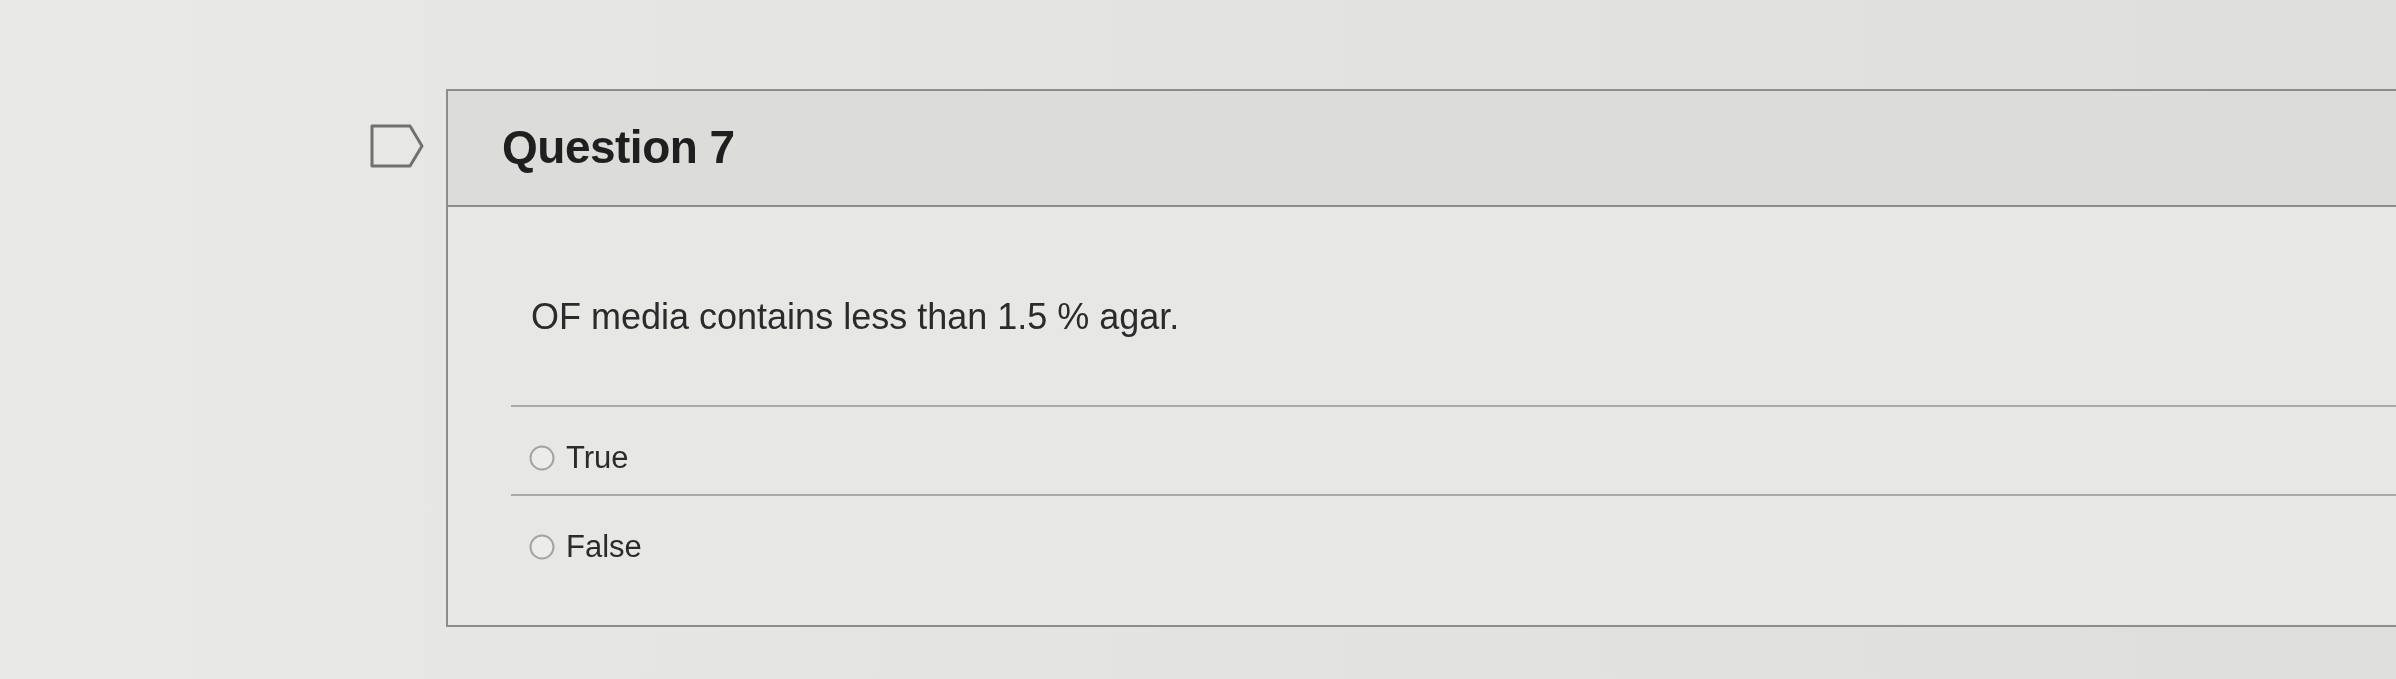  What do you see at coordinates (1453, 538) in the screenshot?
I see `answer-option: False` at bounding box center [1453, 538].